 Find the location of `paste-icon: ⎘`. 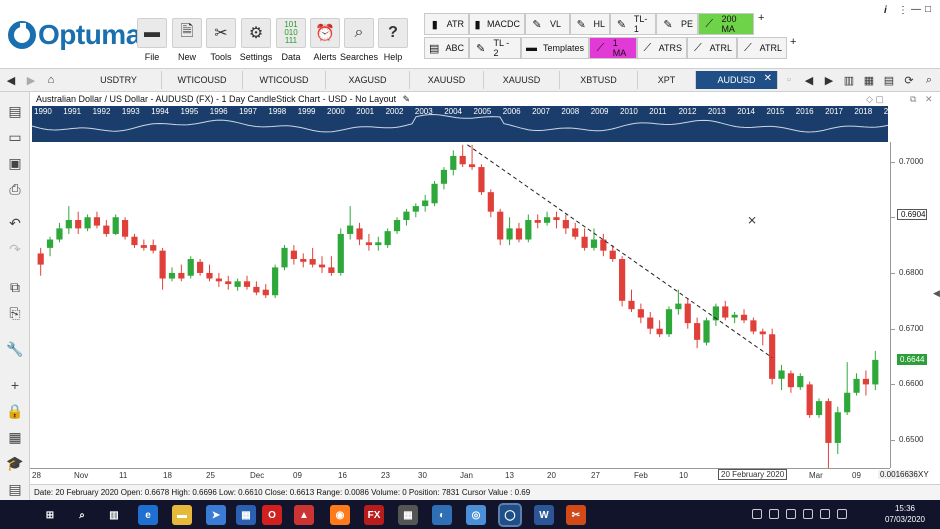

paste-icon: ⎘ is located at coordinates (15, 313).